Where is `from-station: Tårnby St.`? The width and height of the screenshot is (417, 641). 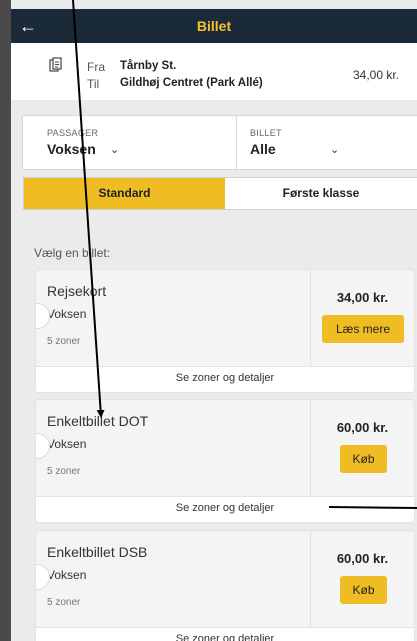
from-station: Tårnby St. is located at coordinates (148, 66).